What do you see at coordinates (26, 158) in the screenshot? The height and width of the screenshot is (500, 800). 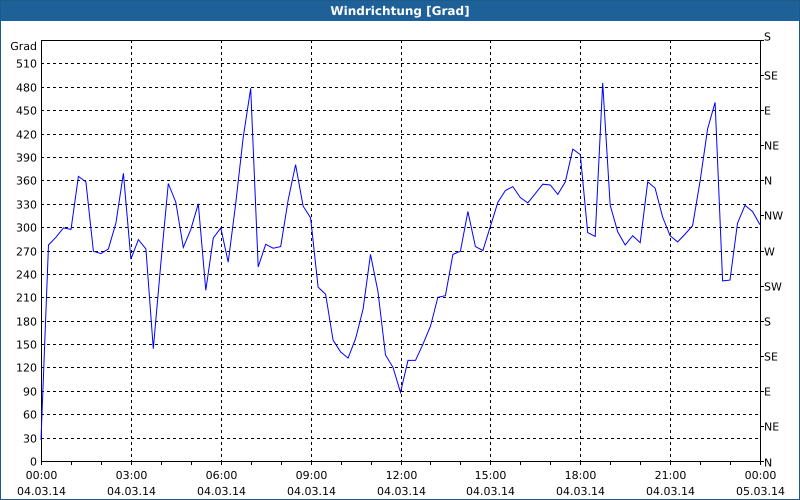 I see `y-tick-label: 390` at bounding box center [26, 158].